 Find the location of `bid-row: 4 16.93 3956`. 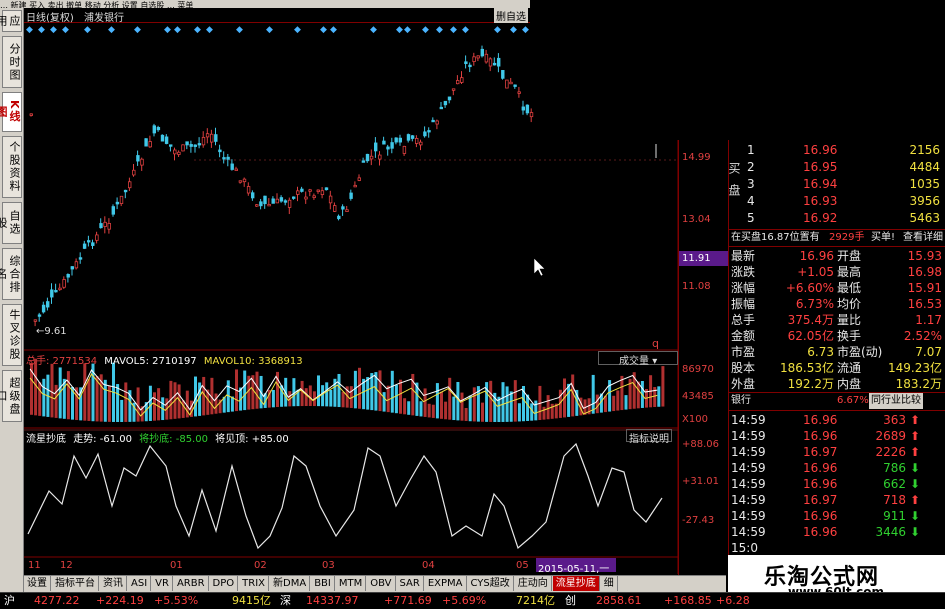

bid-row: 4 16.93 3956 is located at coordinates (837, 201).